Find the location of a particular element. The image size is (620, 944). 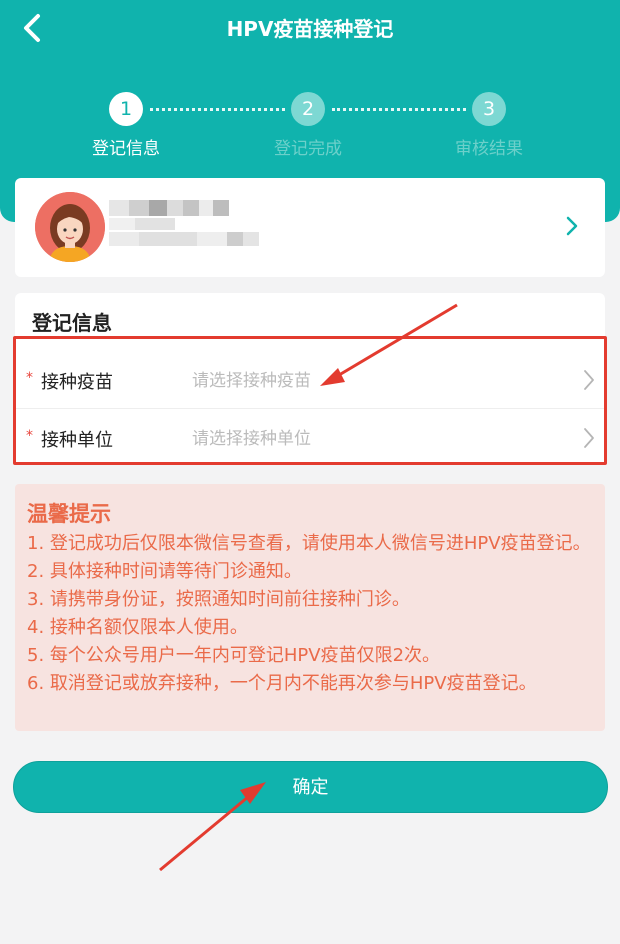

tip-item: 6. 取消登记或放弃接种，一个月内不能再次参与HPV疫苗登记。 is located at coordinates (282, 683).